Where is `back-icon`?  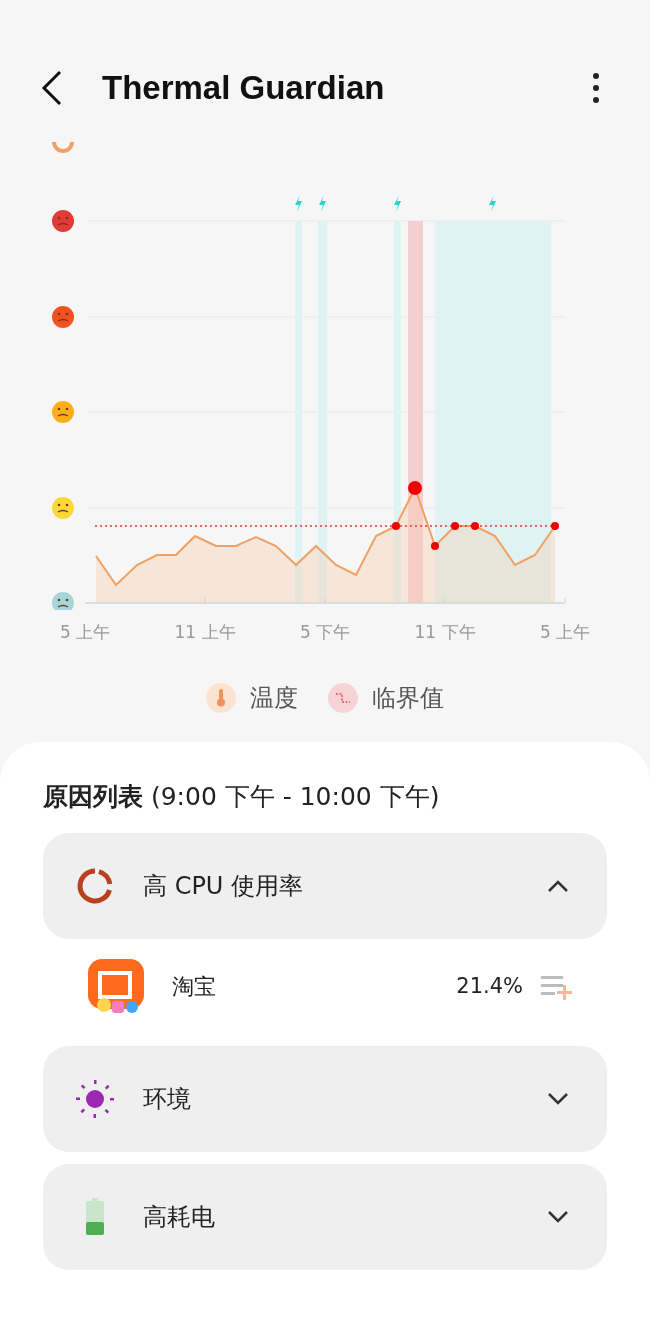
back-icon is located at coordinates (52, 88).